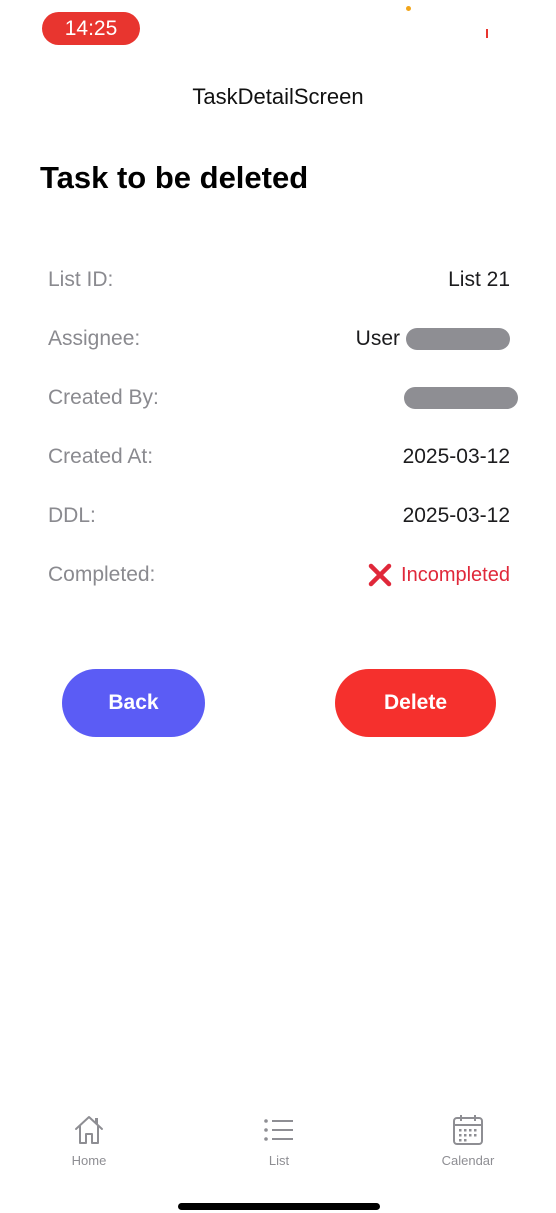  What do you see at coordinates (377, 338) in the screenshot?
I see `assignee-name: User` at bounding box center [377, 338].